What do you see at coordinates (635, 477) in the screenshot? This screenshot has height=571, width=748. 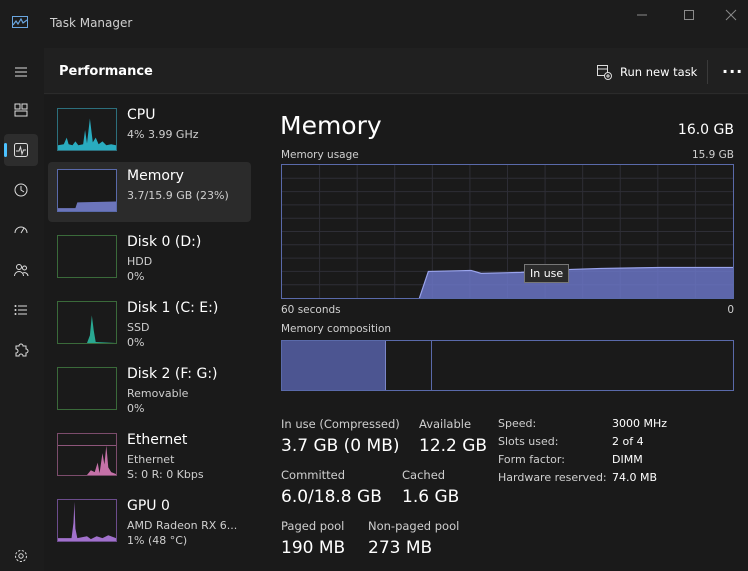 I see `hardware-reserved-value: 74.0 MB` at bounding box center [635, 477].